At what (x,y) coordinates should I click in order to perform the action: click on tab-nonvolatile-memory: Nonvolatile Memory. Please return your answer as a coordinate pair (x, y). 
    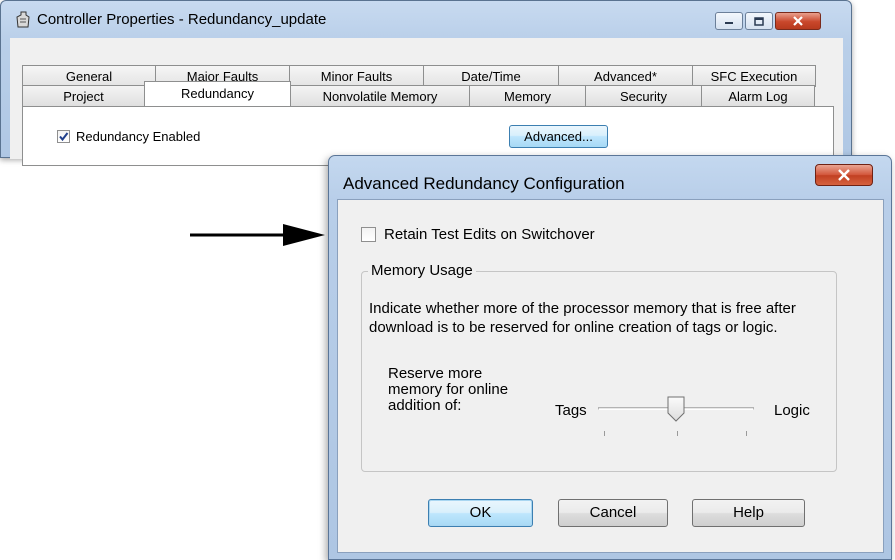
    Looking at the image, I should click on (380, 96).